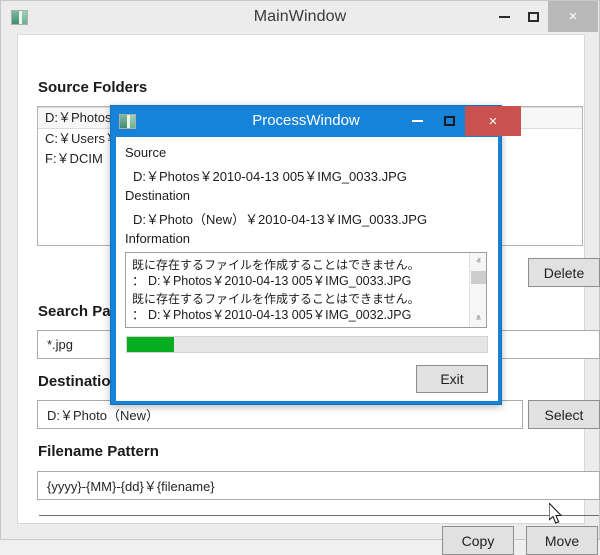  I want to click on select-button: Select, so click(564, 414).